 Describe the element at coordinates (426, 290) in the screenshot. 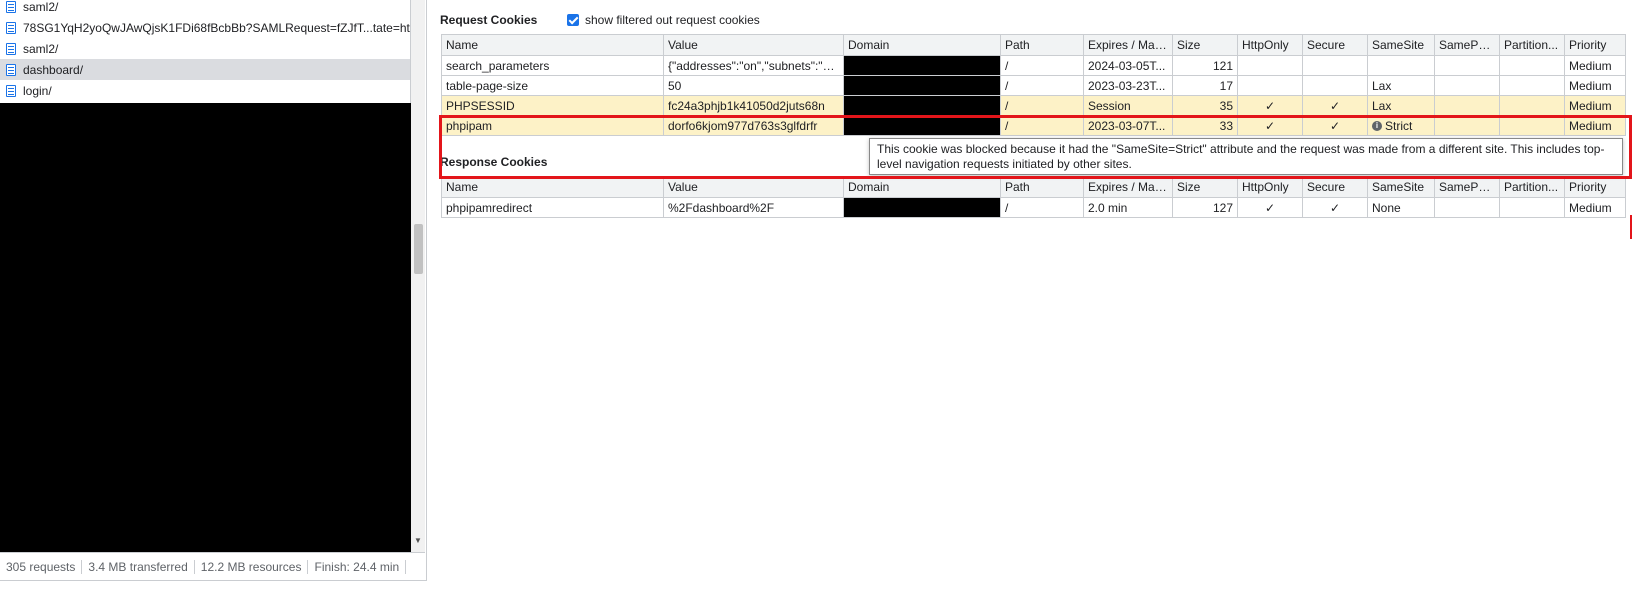

I see `panel-divider` at that location.